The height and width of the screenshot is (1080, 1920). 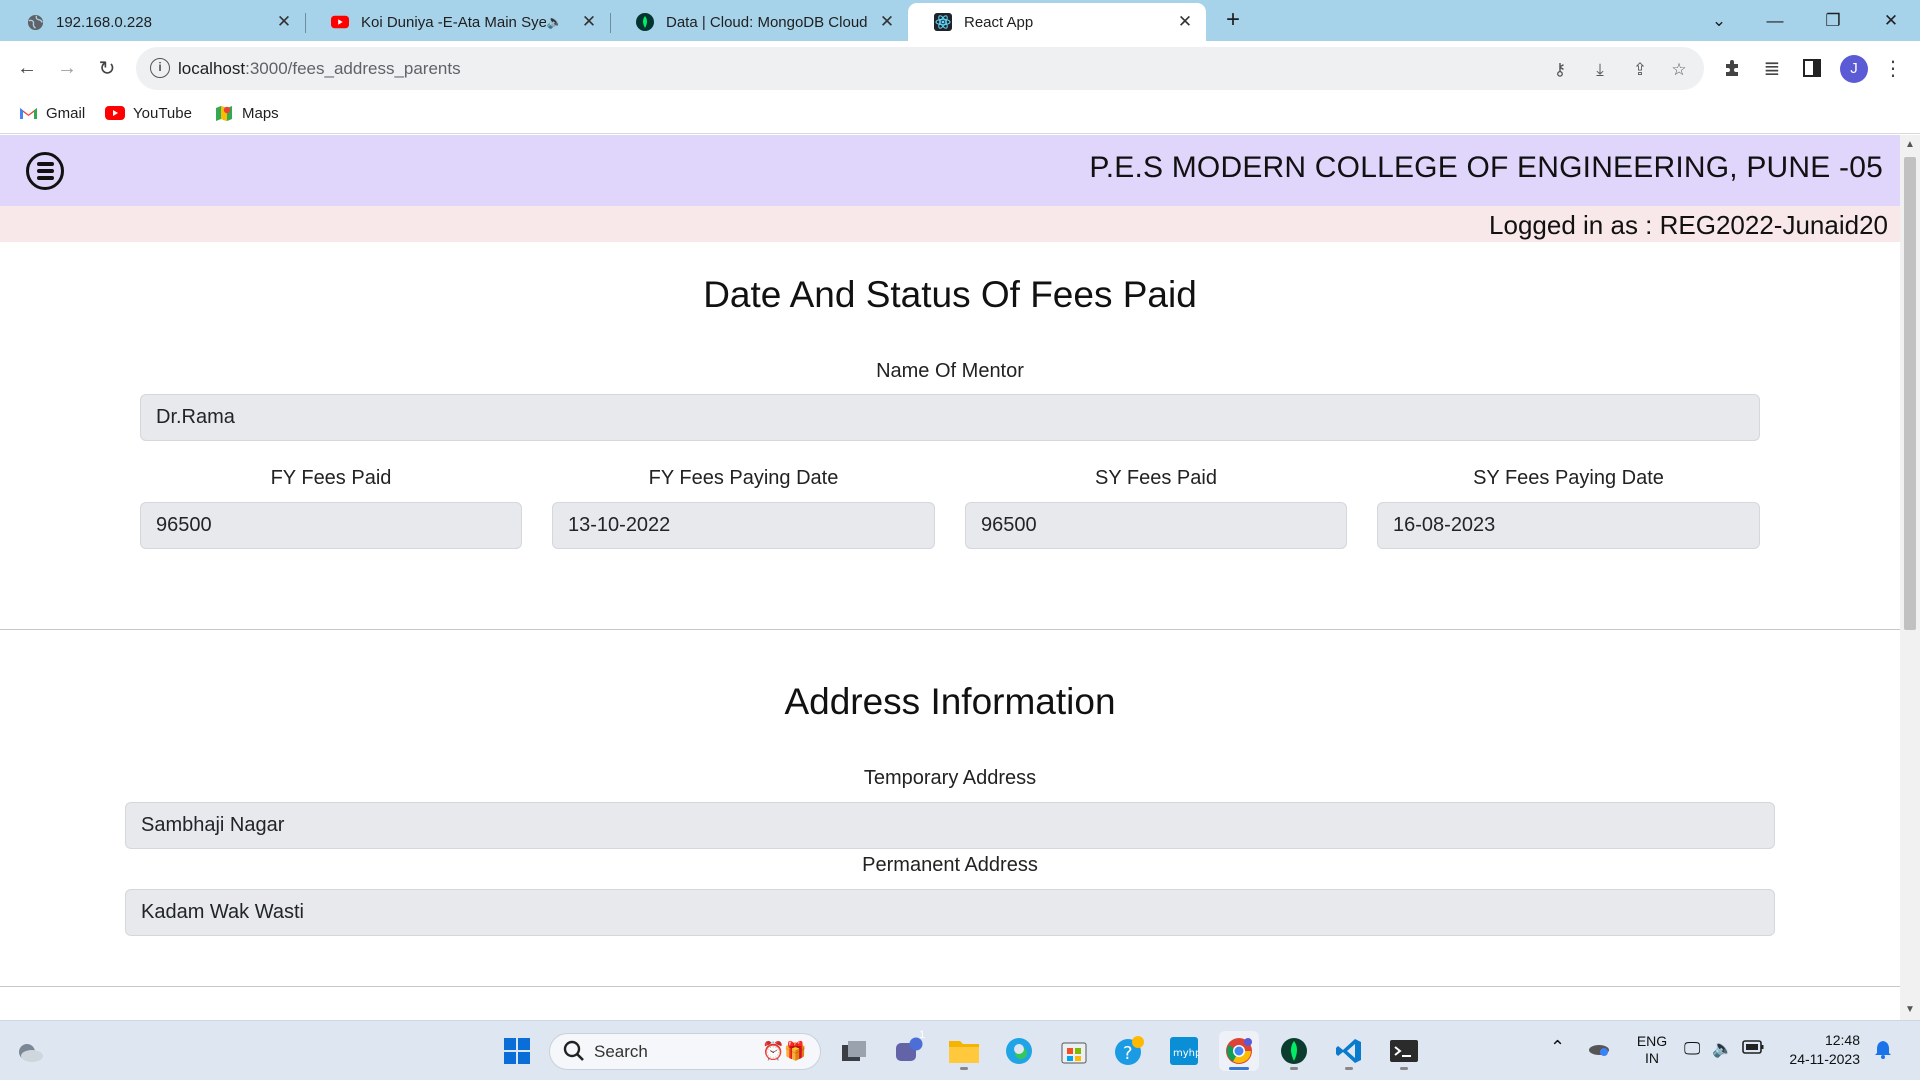 I want to click on scroll-up-arrow-icon: ▲, so click(x=1910, y=147).